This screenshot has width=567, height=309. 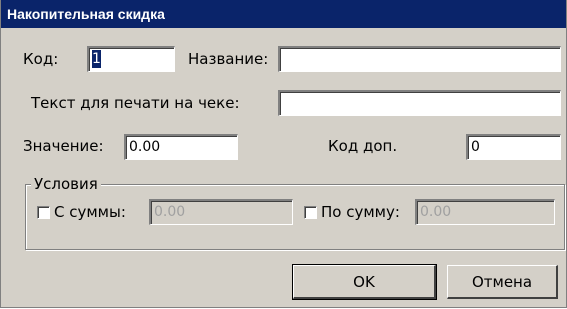 What do you see at coordinates (228, 59) in the screenshot?
I see `name-label: Название:` at bounding box center [228, 59].